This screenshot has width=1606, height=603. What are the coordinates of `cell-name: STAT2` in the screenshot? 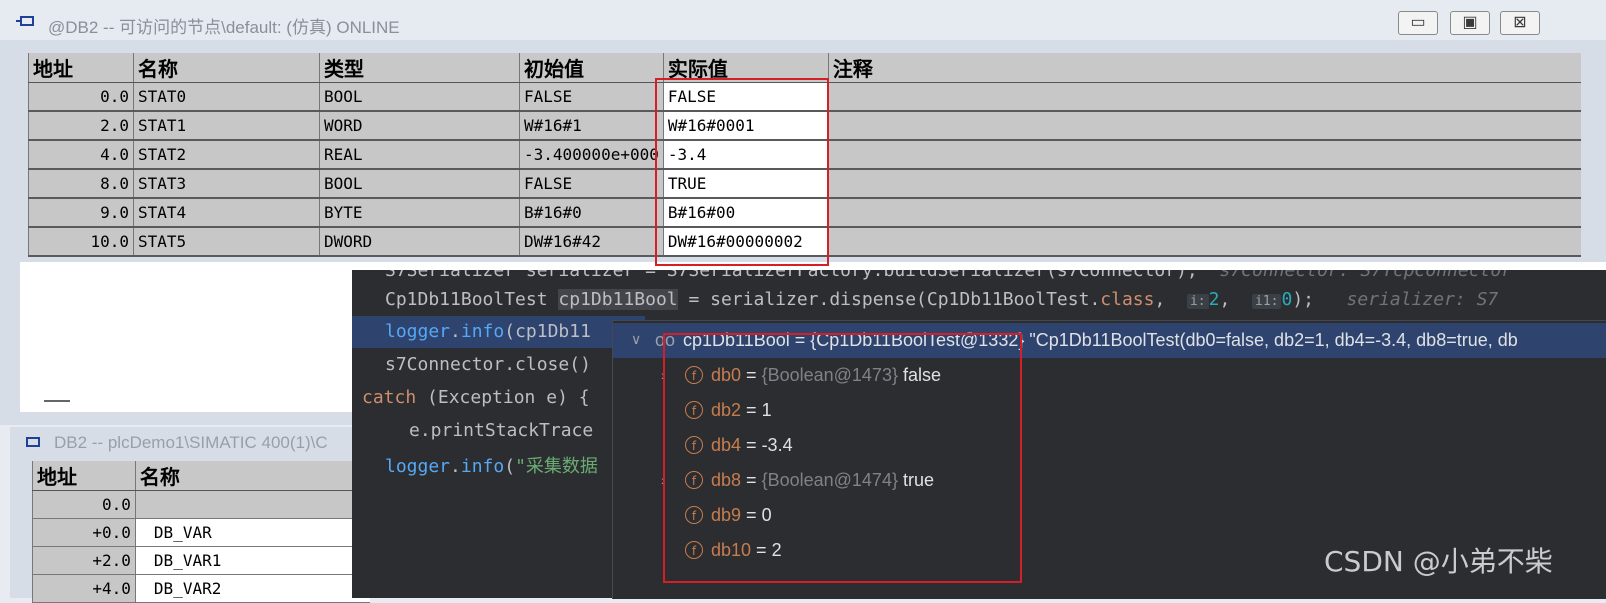 It's located at (226, 155).